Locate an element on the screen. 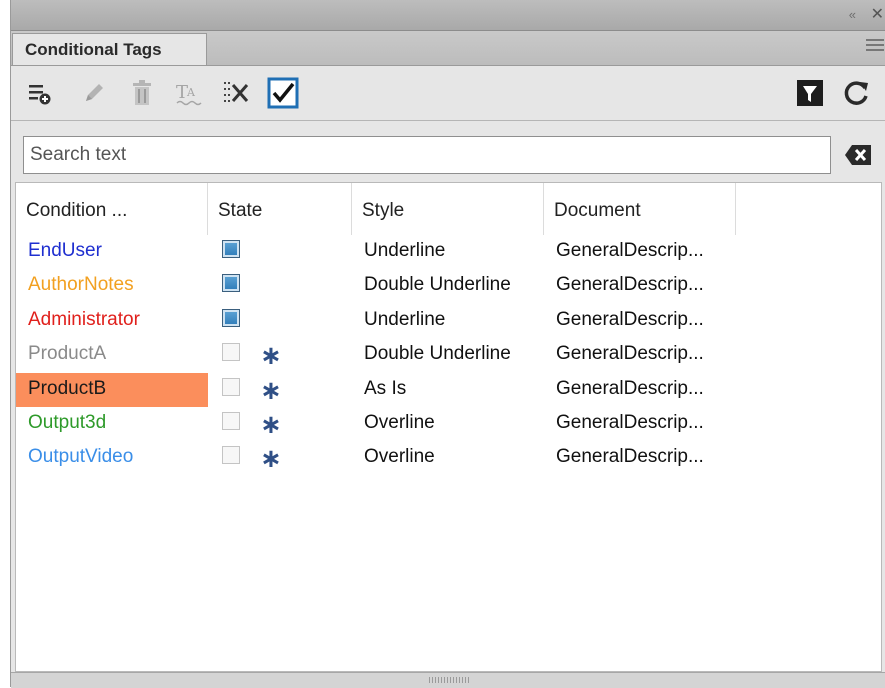 Image resolution: width=885 pixels, height=688 pixels. toolbar: T A is located at coordinates (448, 93).